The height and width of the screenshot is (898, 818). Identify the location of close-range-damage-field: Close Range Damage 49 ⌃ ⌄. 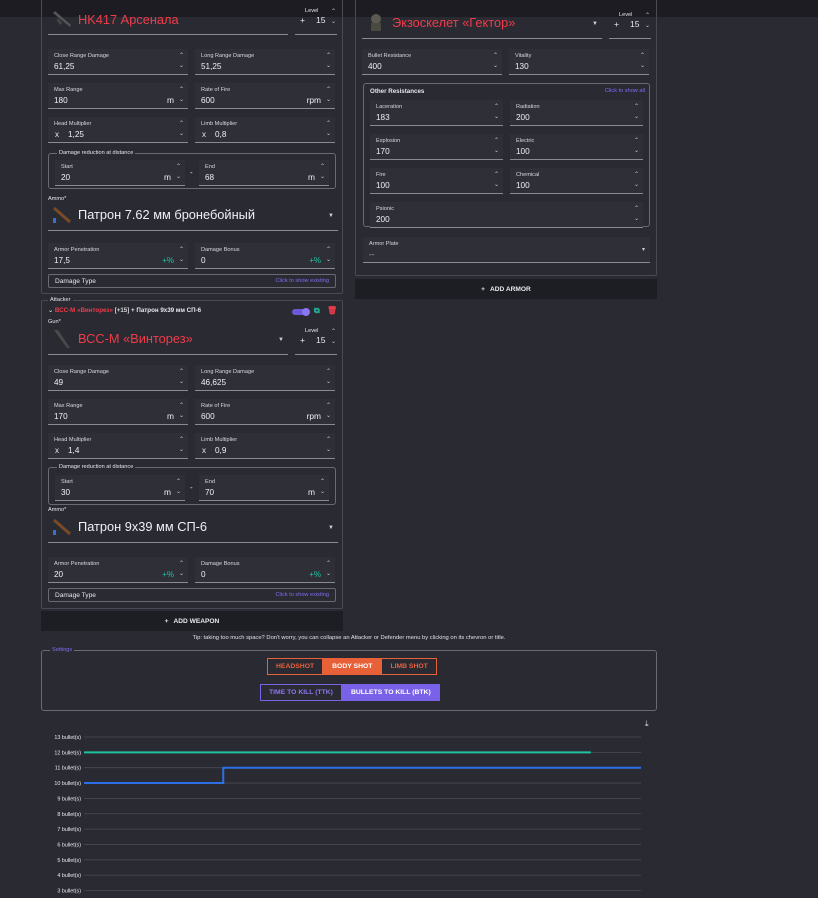
(118, 378).